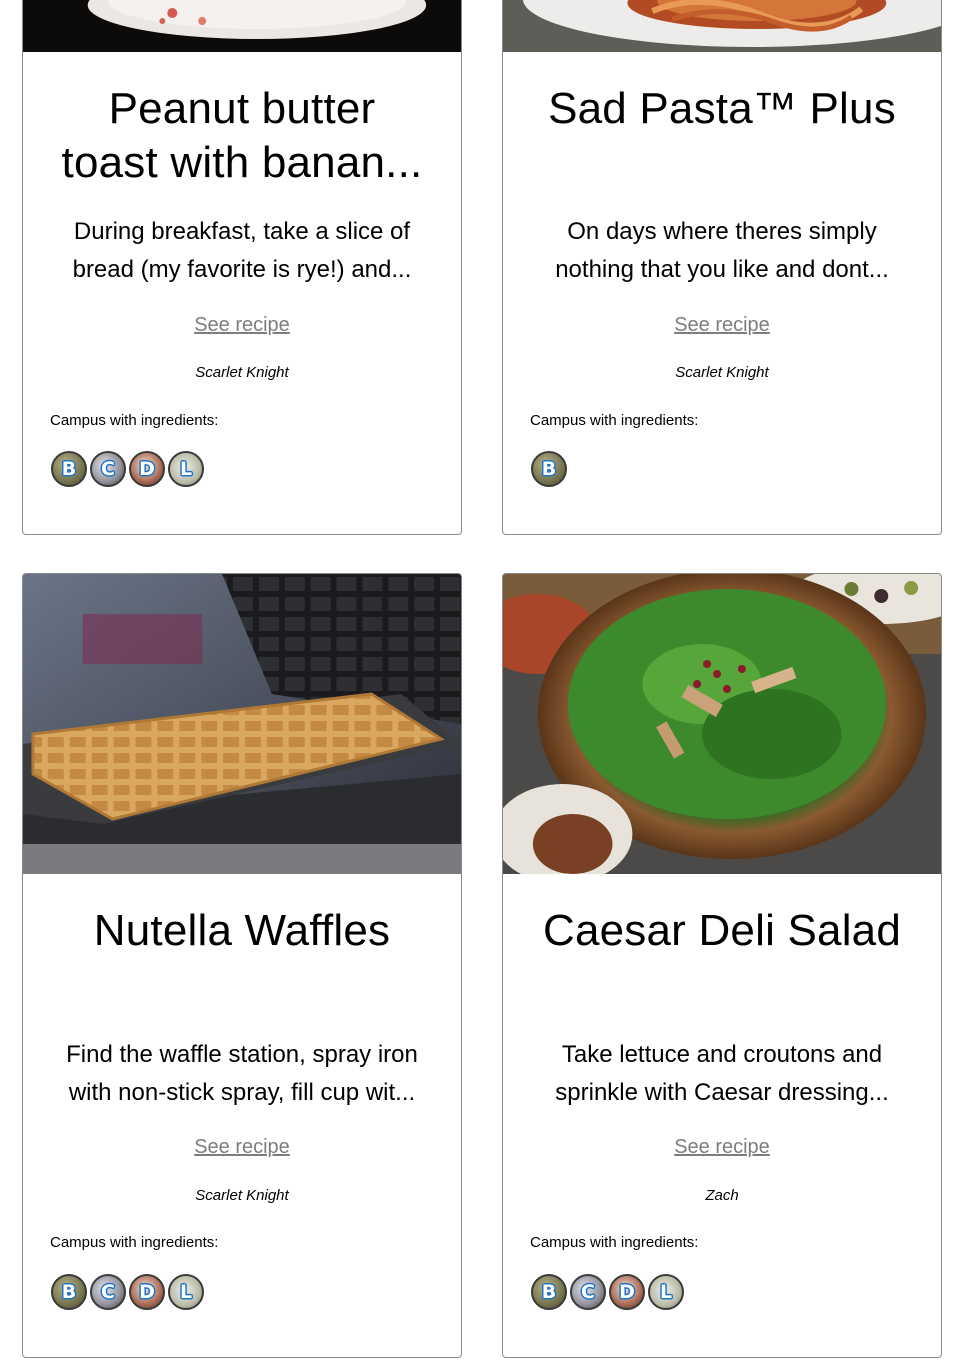 This screenshot has width=958, height=1370. I want to click on recipe-author: Zach, so click(722, 1195).